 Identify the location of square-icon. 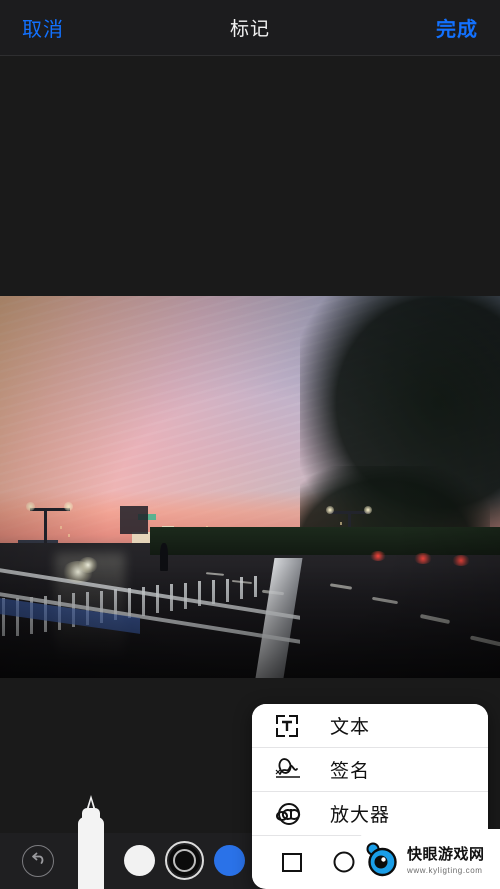
(292, 862).